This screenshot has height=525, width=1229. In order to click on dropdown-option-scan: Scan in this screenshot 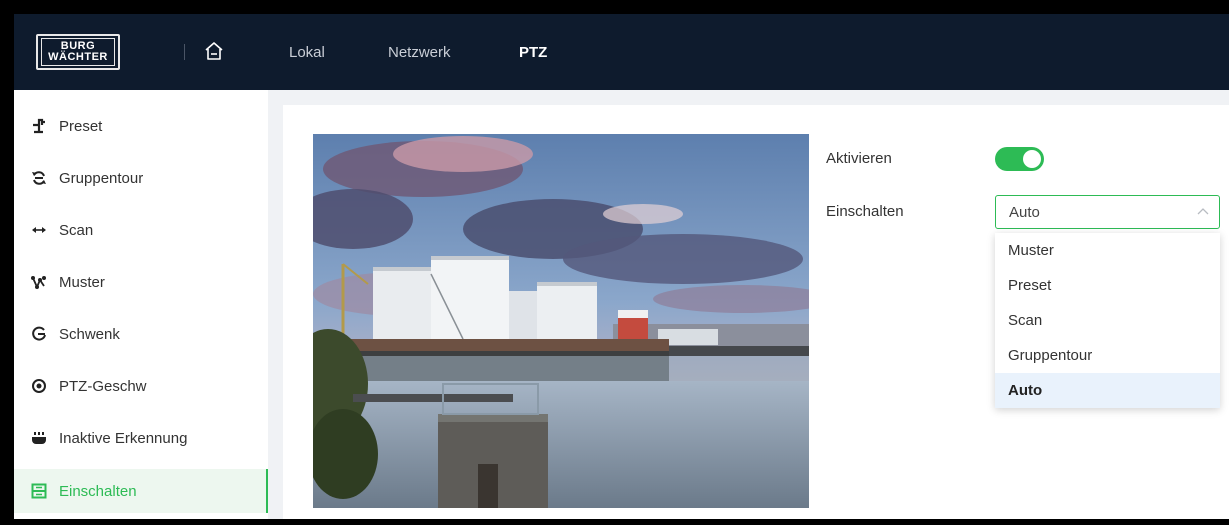, I will do `click(1107, 320)`.